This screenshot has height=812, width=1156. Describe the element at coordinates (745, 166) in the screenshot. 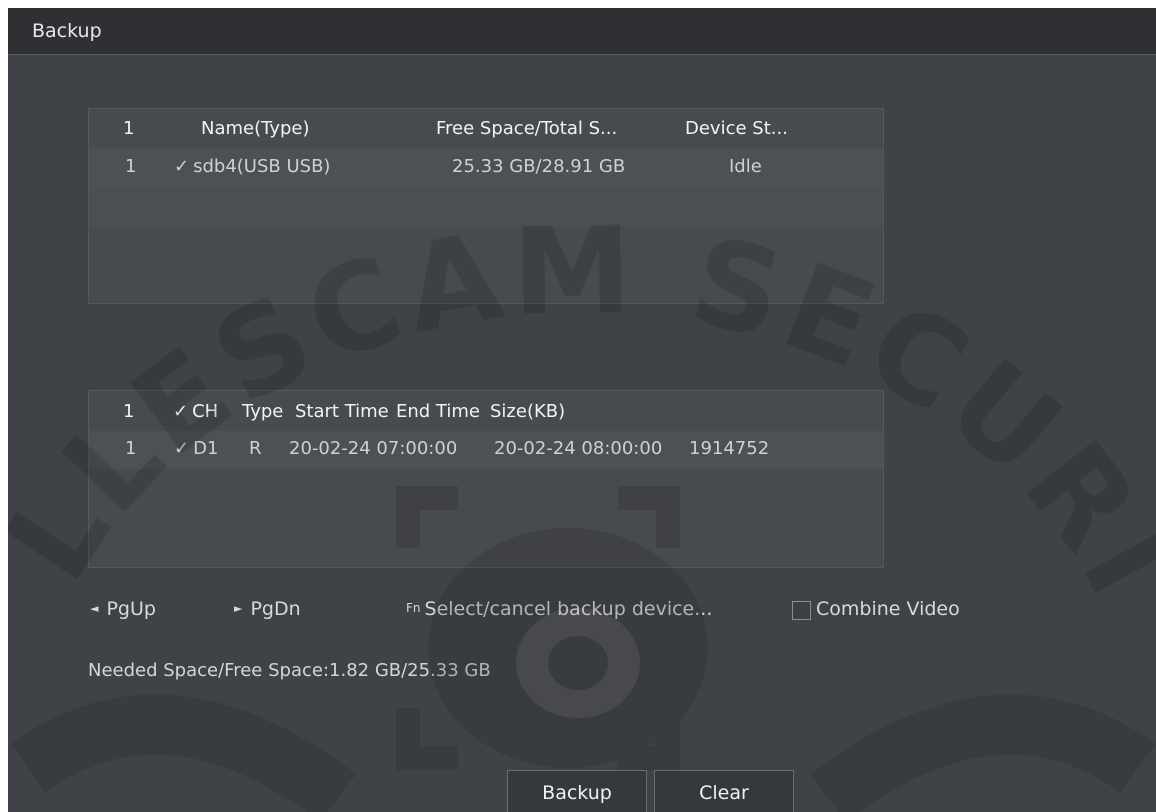

I see `device-status: Idle` at that location.